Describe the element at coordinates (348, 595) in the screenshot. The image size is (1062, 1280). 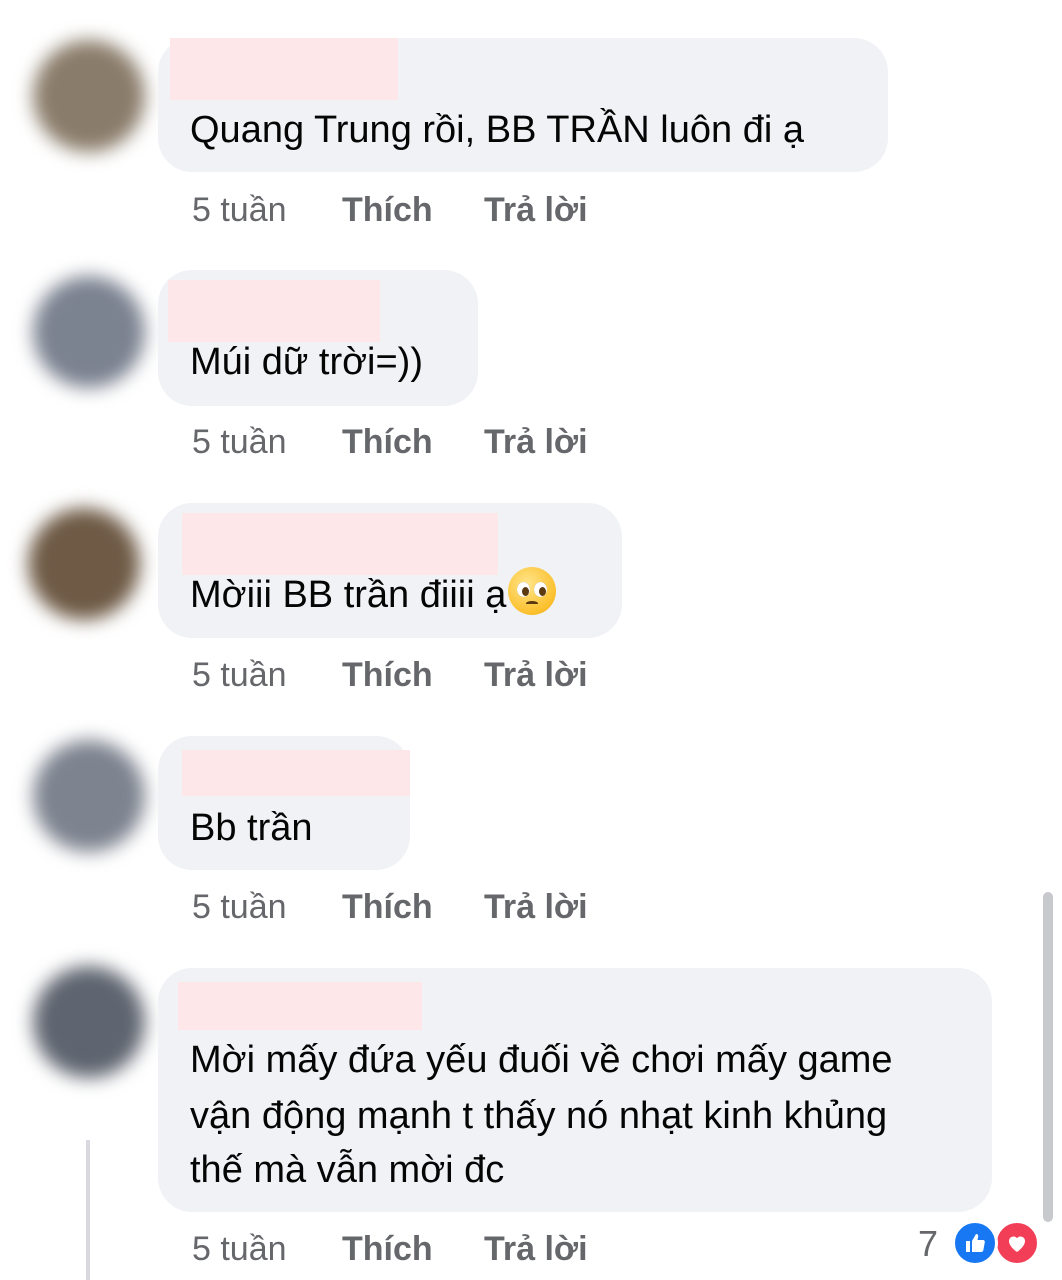
I see `comment-text-content: Mờiii BB trần điiii ạ` at that location.